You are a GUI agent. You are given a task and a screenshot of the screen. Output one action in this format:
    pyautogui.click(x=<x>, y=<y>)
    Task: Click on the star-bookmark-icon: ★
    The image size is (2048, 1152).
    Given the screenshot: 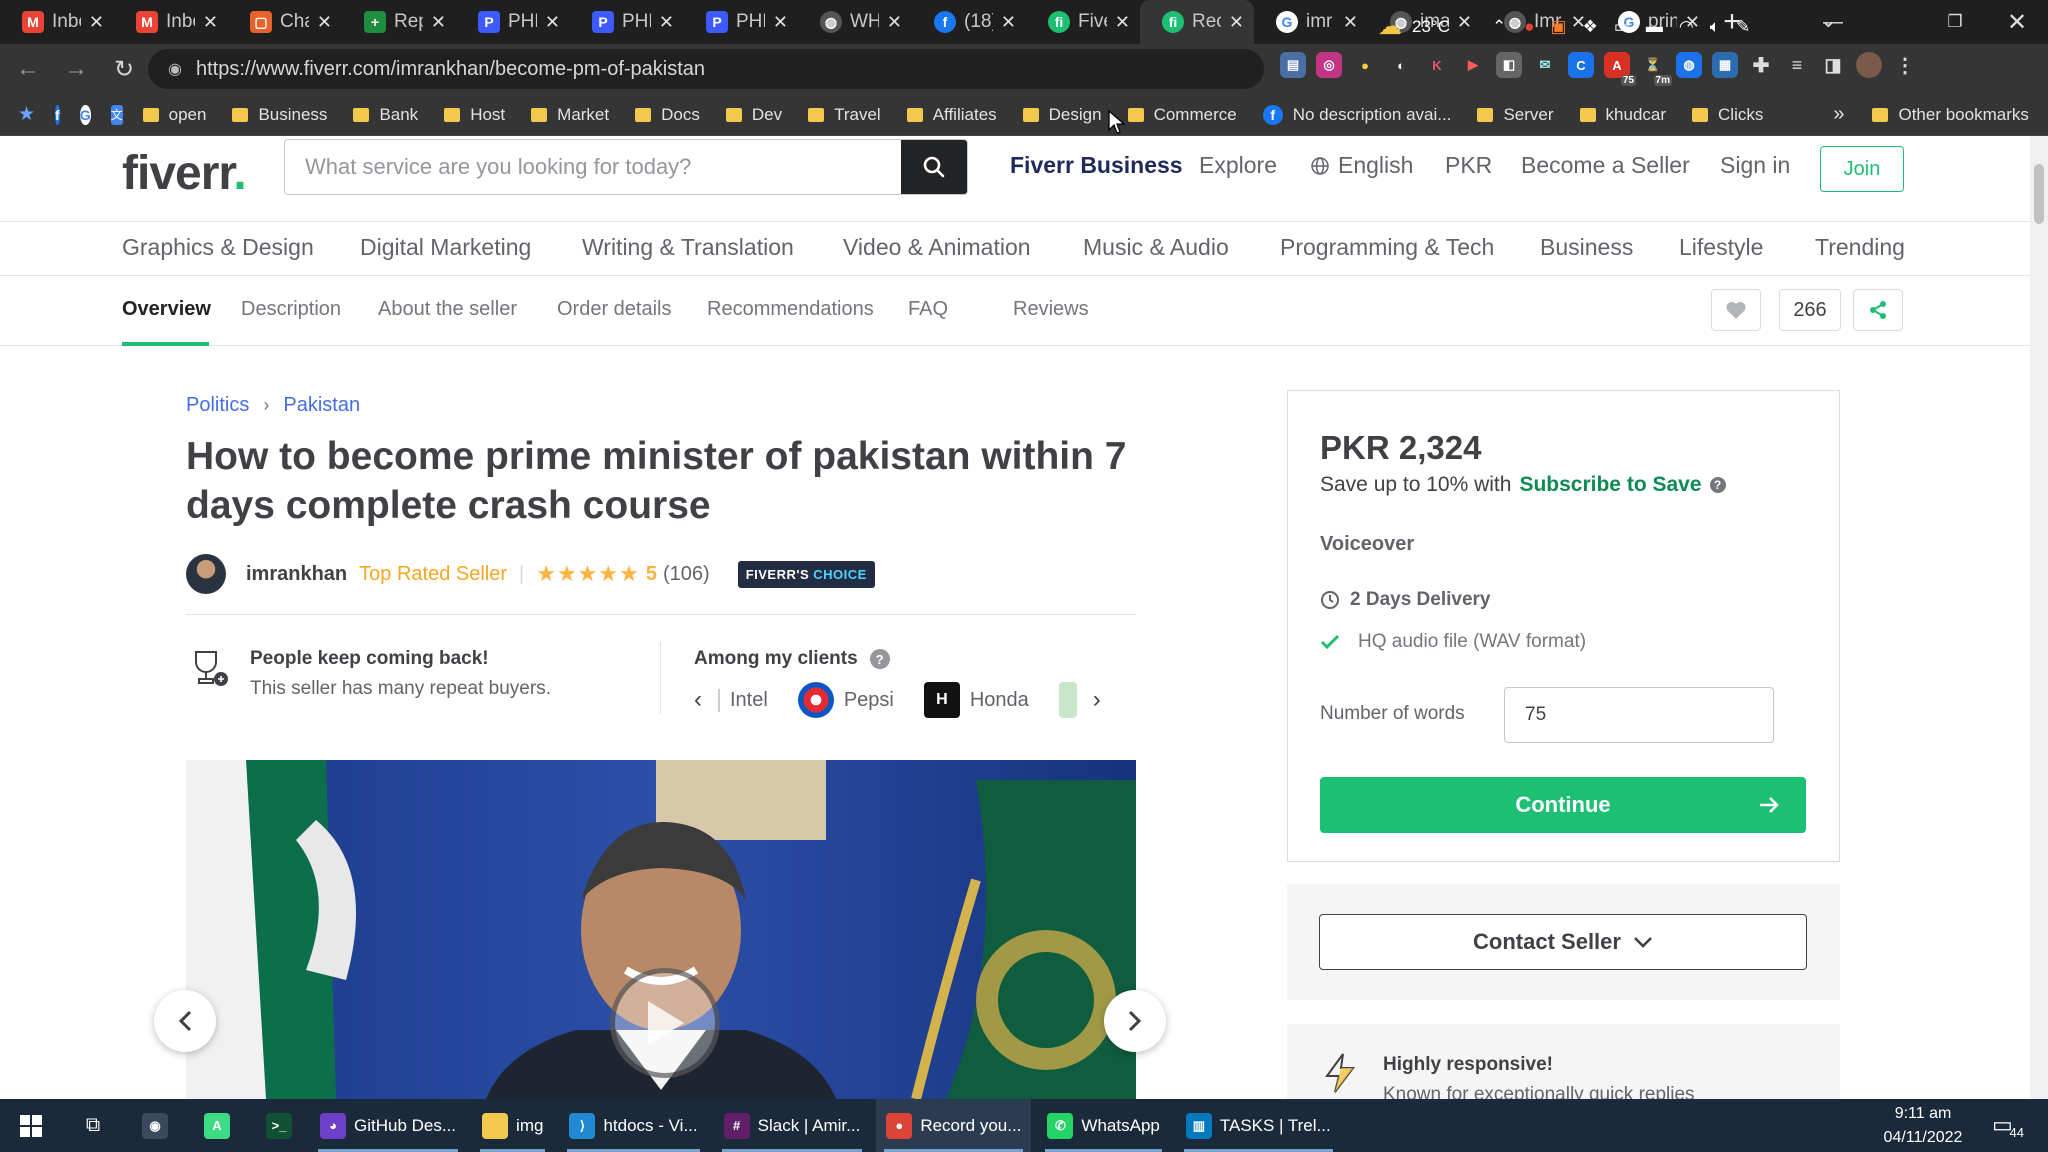 What is the action you would take?
    pyautogui.click(x=26, y=114)
    